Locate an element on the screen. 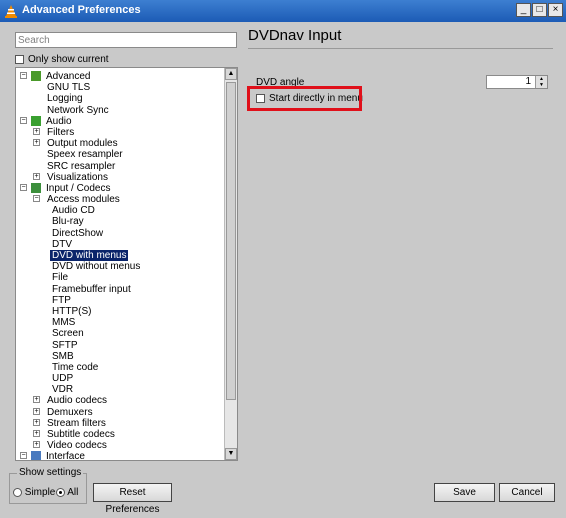  tree-item: − Advanced is located at coordinates (120, 76).